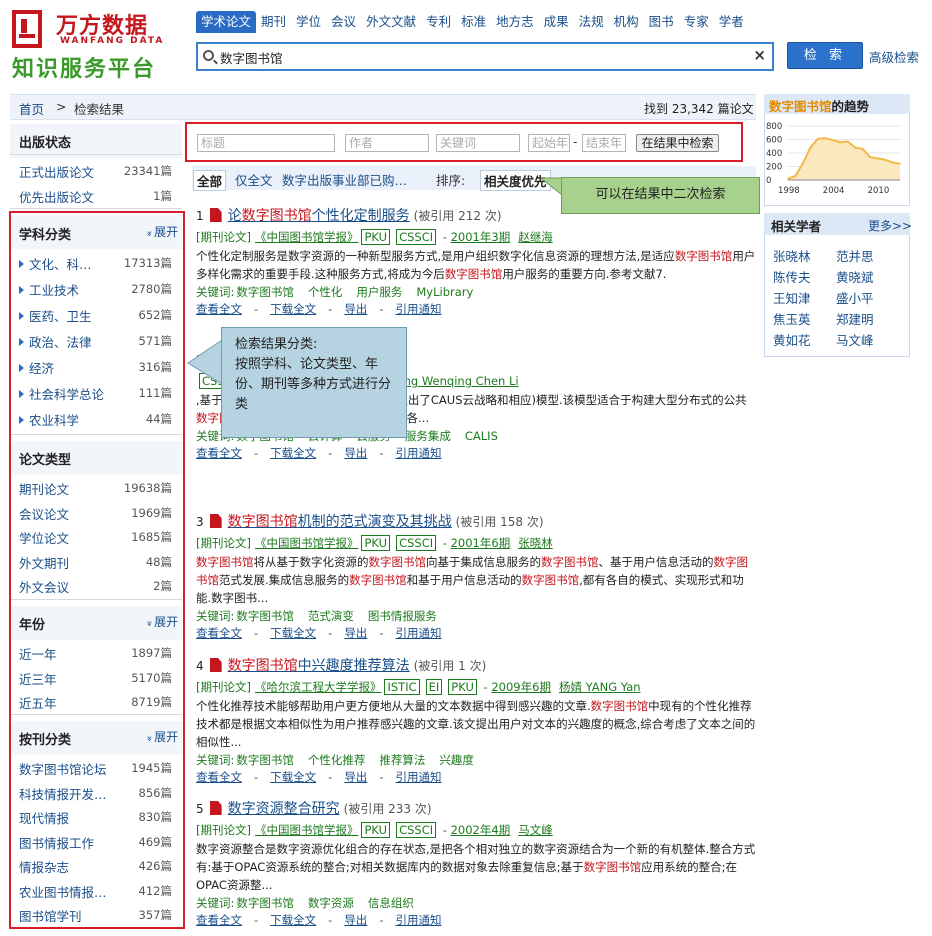 The image size is (932, 936). What do you see at coordinates (319, 666) in the screenshot?
I see `result-title-link: 数字图书馆中兴趣度推荐算法` at bounding box center [319, 666].